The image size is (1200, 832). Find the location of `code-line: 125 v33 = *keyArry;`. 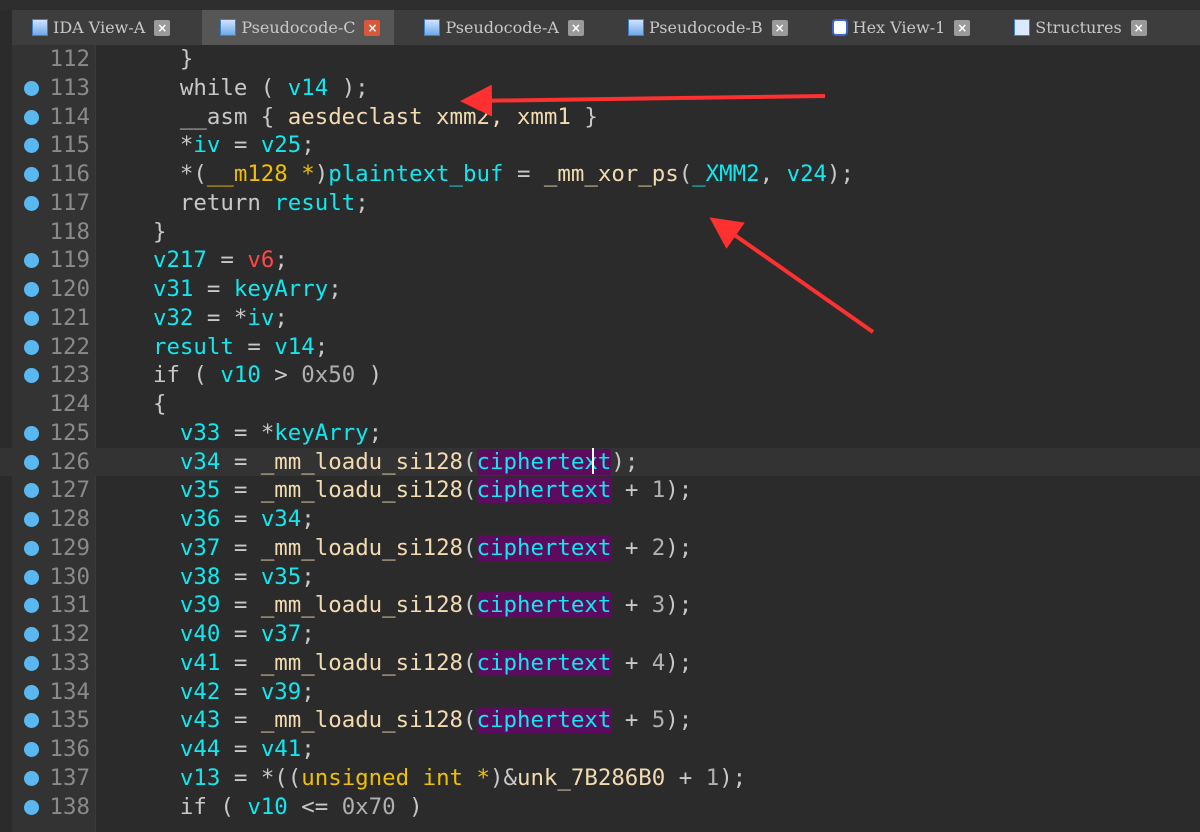

code-line: 125 v33 = *keyArry; is located at coordinates (600, 433).